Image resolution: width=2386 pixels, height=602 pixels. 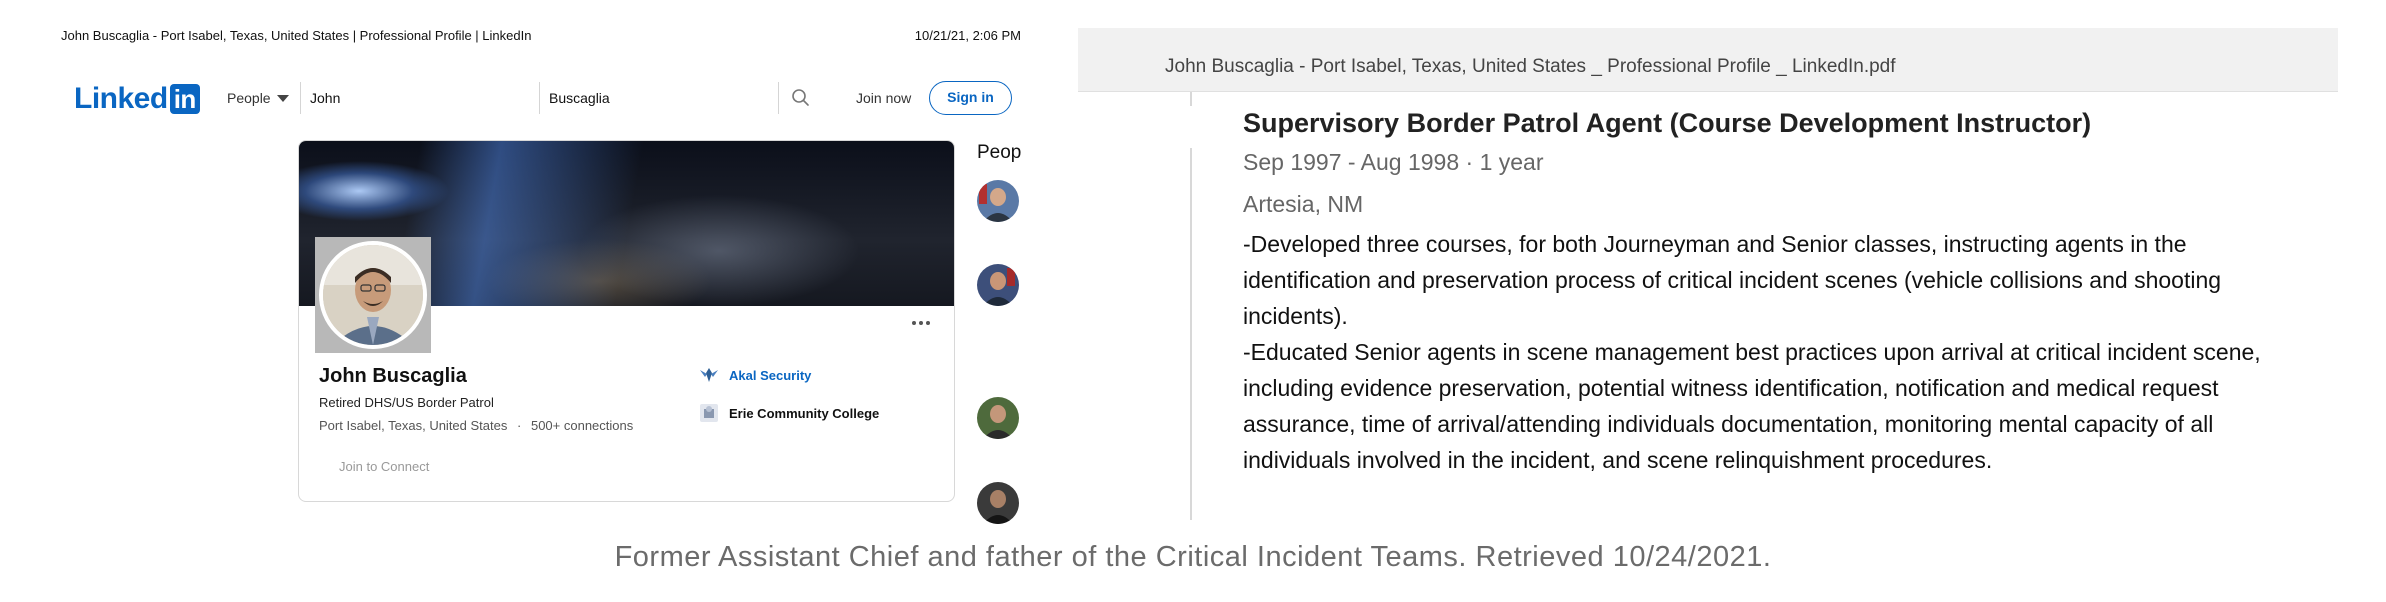 I want to click on profile-location: Port Isabel, Texas, United States, so click(x=413, y=425).